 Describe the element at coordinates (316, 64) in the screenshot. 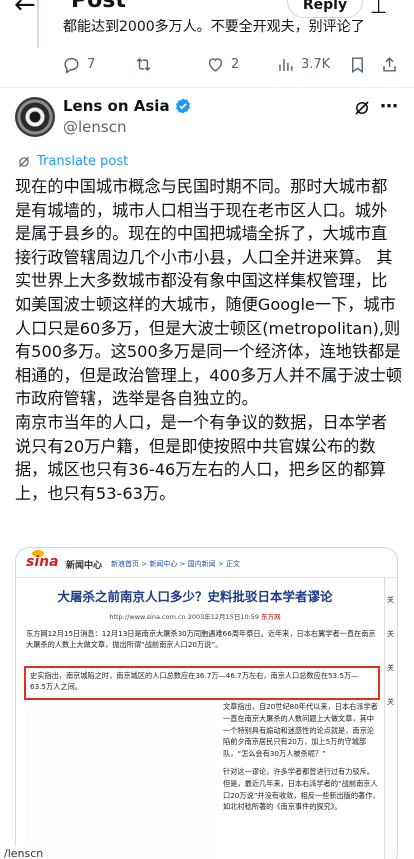

I see `view-count: 3.7K` at that location.